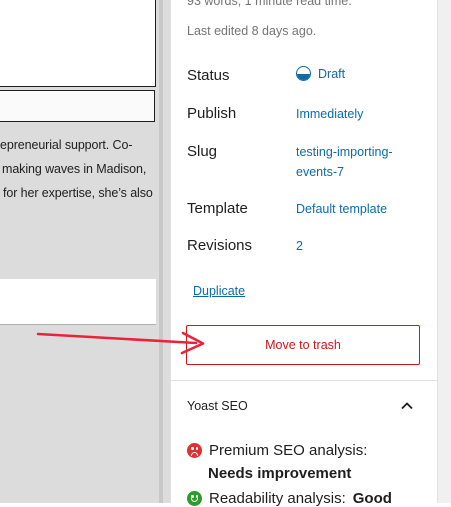  I want to click on status-toggle: Draft, so click(320, 73).